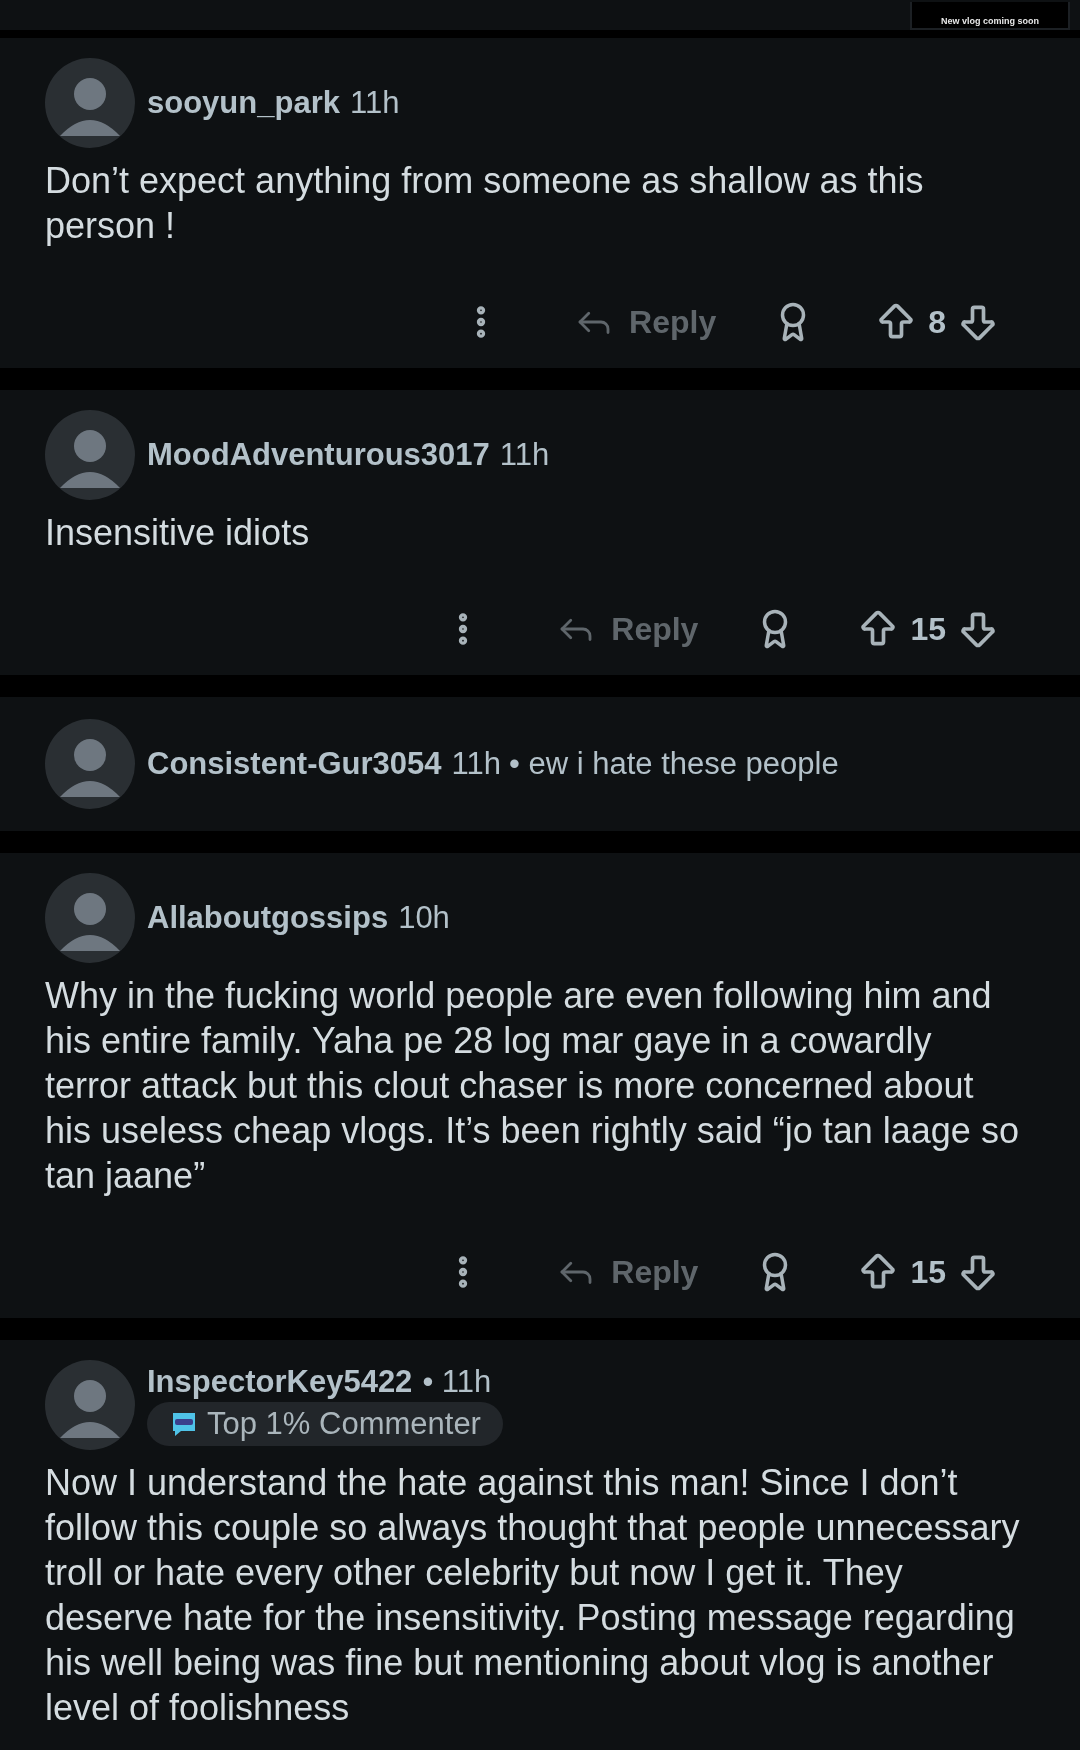 This screenshot has height=1750, width=1080. Describe the element at coordinates (533, 1595) in the screenshot. I see `comment-text: Now I understand the hate against this man! Since I don’t follow this couple so always thought that people unnecessary troll or hate every other celebrity but now I get it. They deserve hate for the insensitivity. Posting message regarding his well being was fine but mentioning about vlog is another level of foolishness` at that location.